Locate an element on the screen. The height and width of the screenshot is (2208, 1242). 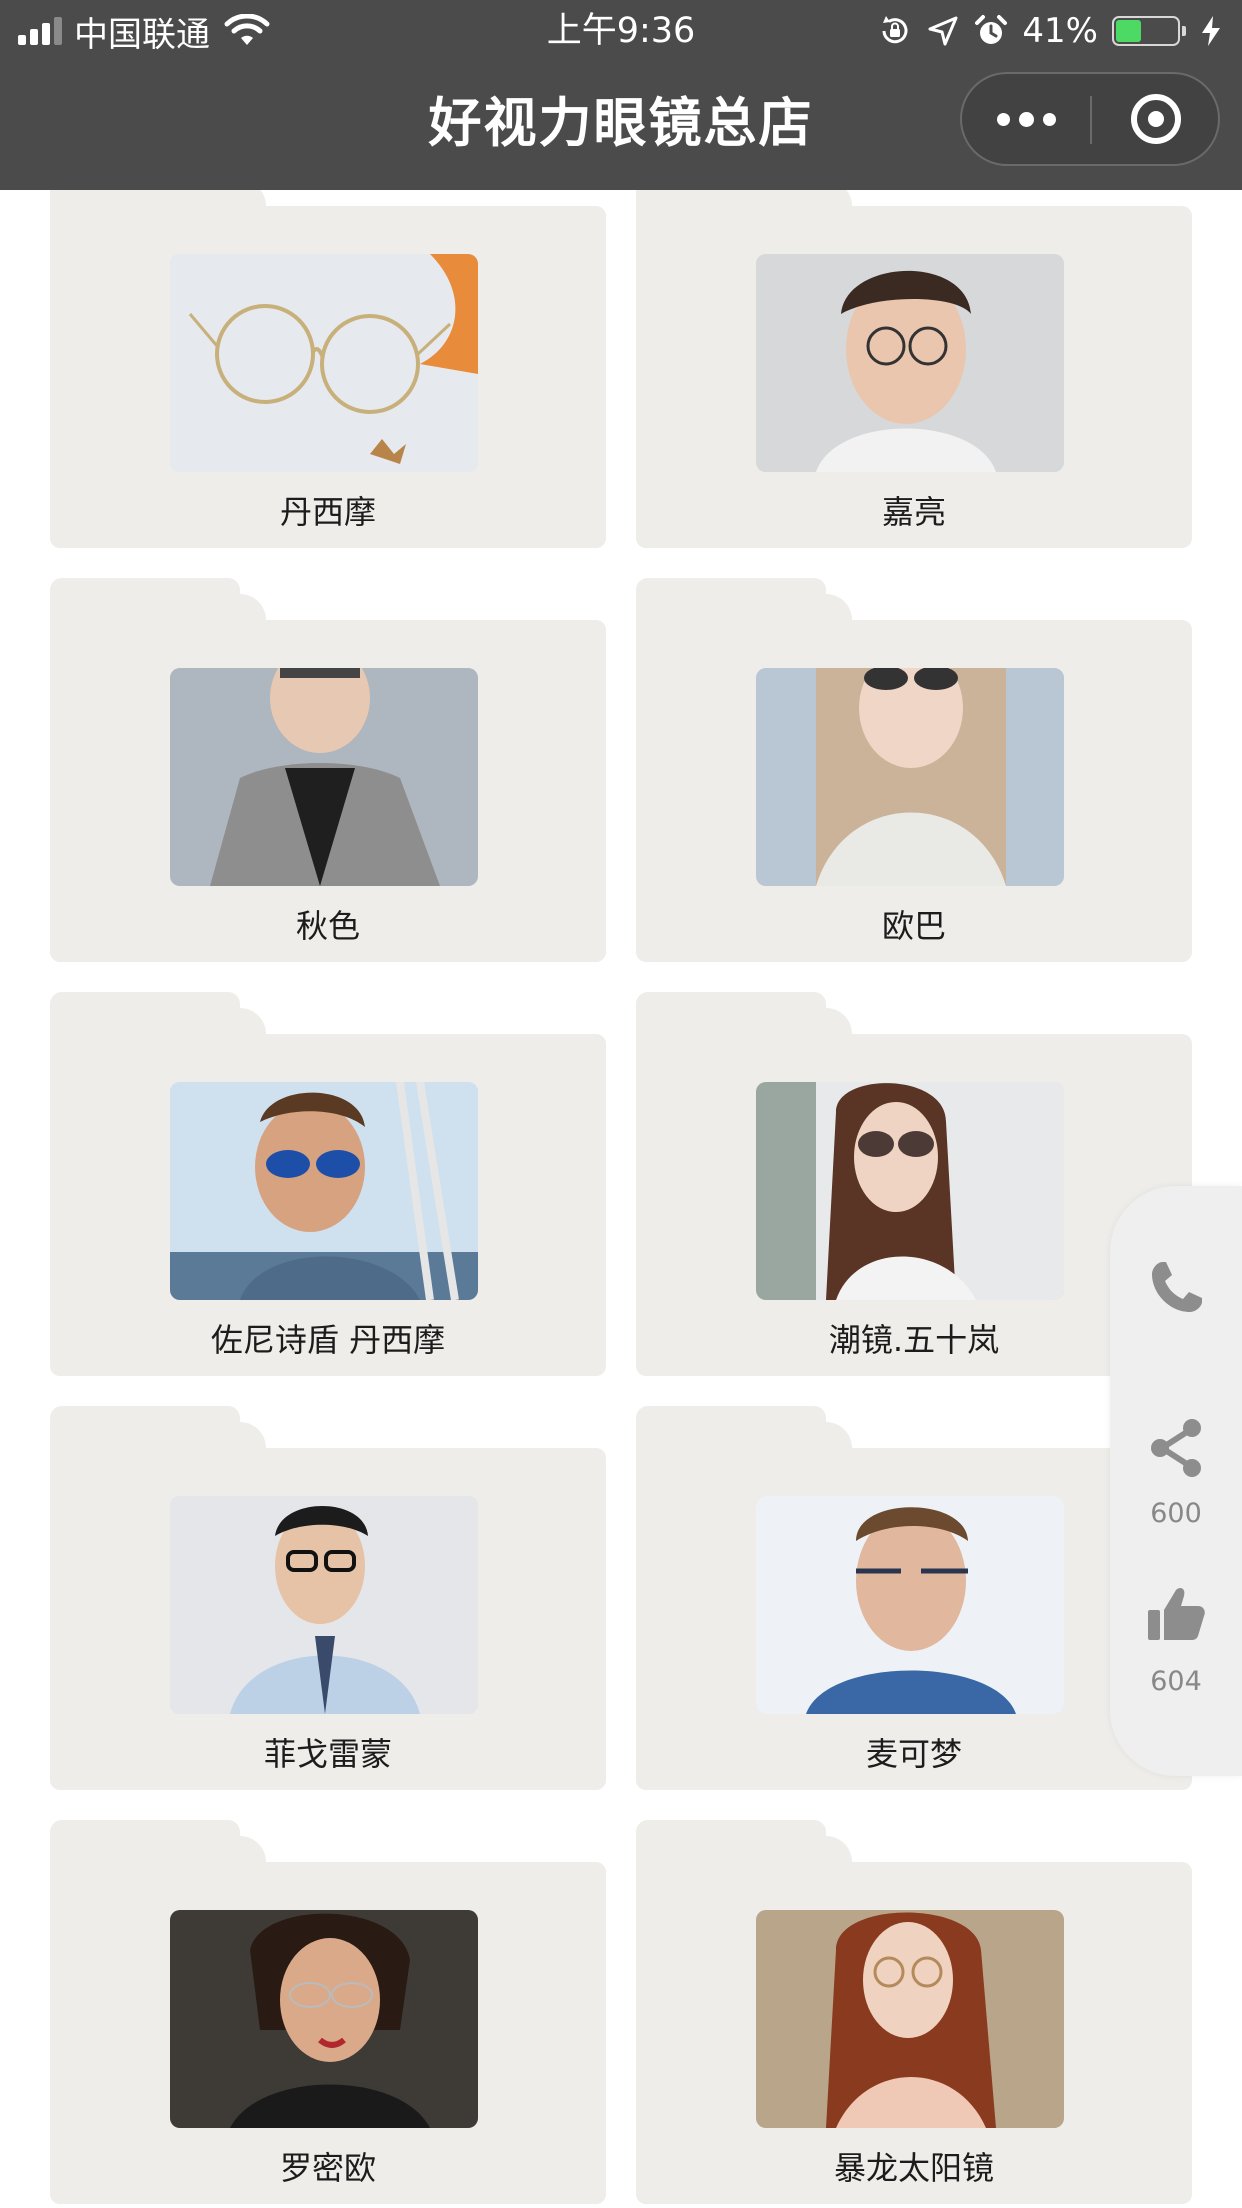
battery-level-fill is located at coordinates (1128, 31).